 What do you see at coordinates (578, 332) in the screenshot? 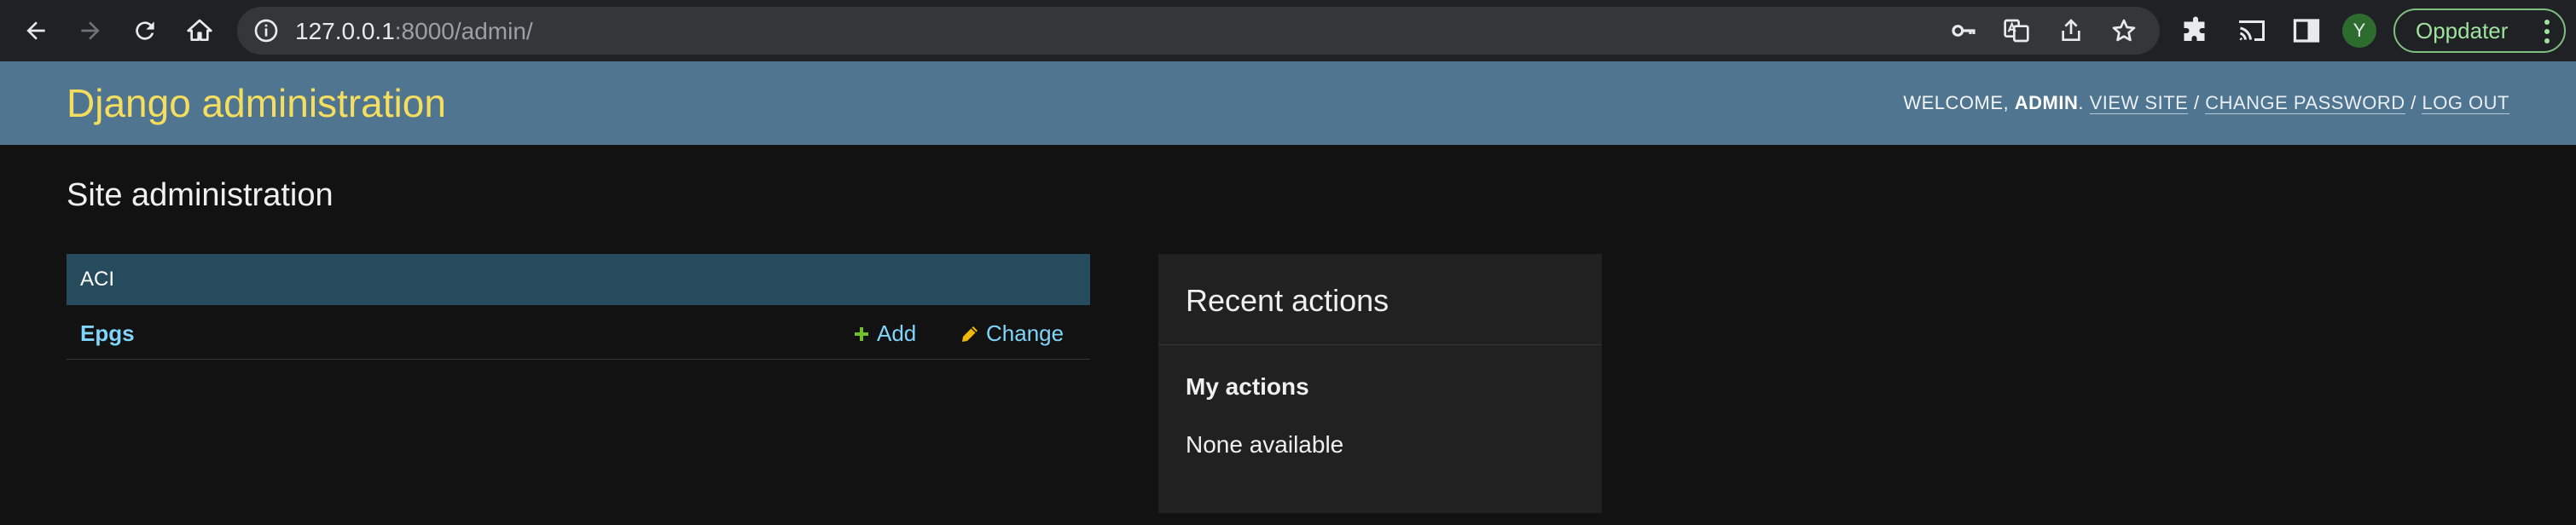
I see `model-row: Epgs Add Change` at bounding box center [578, 332].